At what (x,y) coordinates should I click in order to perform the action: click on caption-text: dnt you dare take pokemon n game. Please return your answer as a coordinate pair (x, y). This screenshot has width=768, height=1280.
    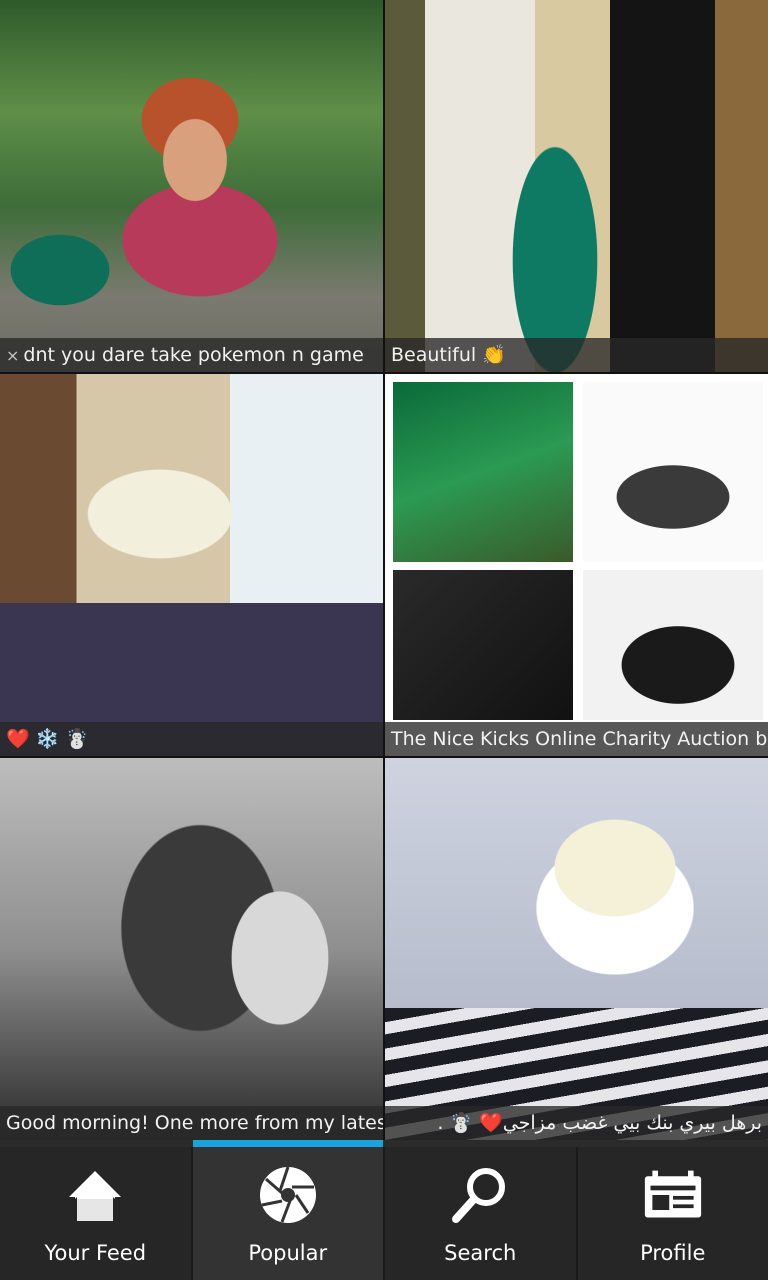
    Looking at the image, I should click on (193, 355).